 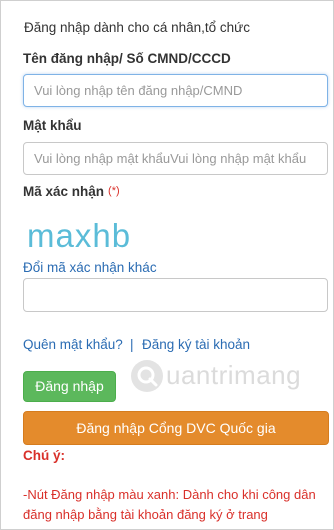 I want to click on captcha-label: Mã xác nhận (*), so click(x=71, y=191).